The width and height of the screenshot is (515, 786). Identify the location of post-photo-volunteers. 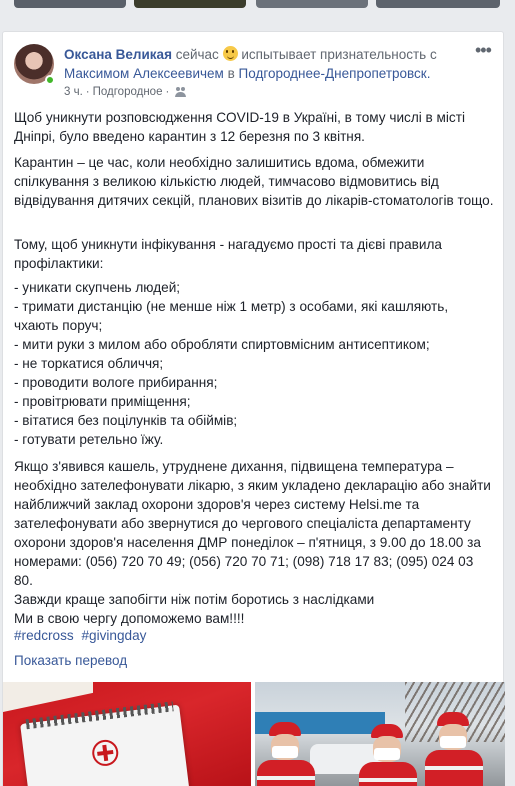
(380, 734).